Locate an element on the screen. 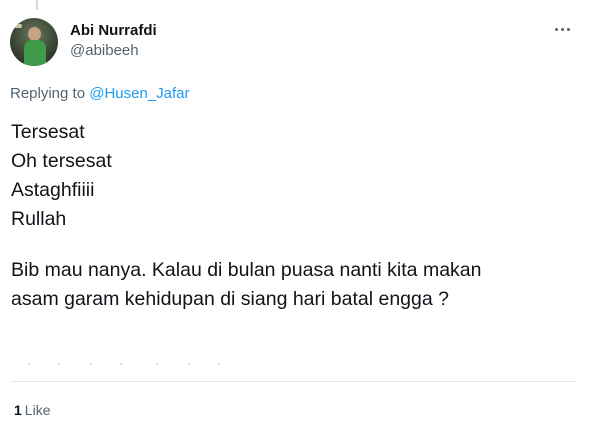 The height and width of the screenshot is (432, 589). thread-connector-line is located at coordinates (37, 5).